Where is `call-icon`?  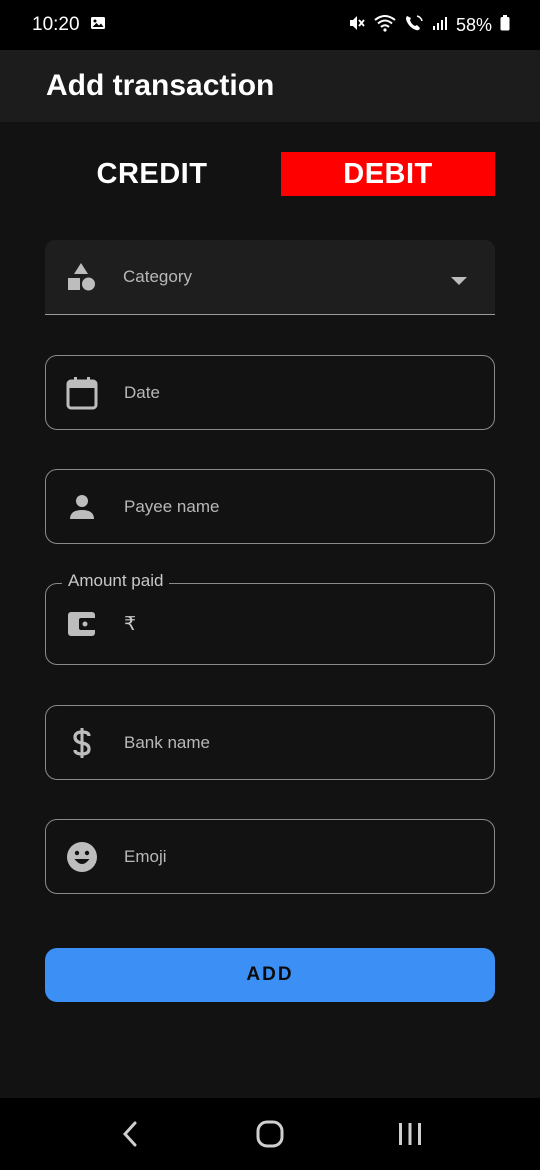
call-icon is located at coordinates (414, 25).